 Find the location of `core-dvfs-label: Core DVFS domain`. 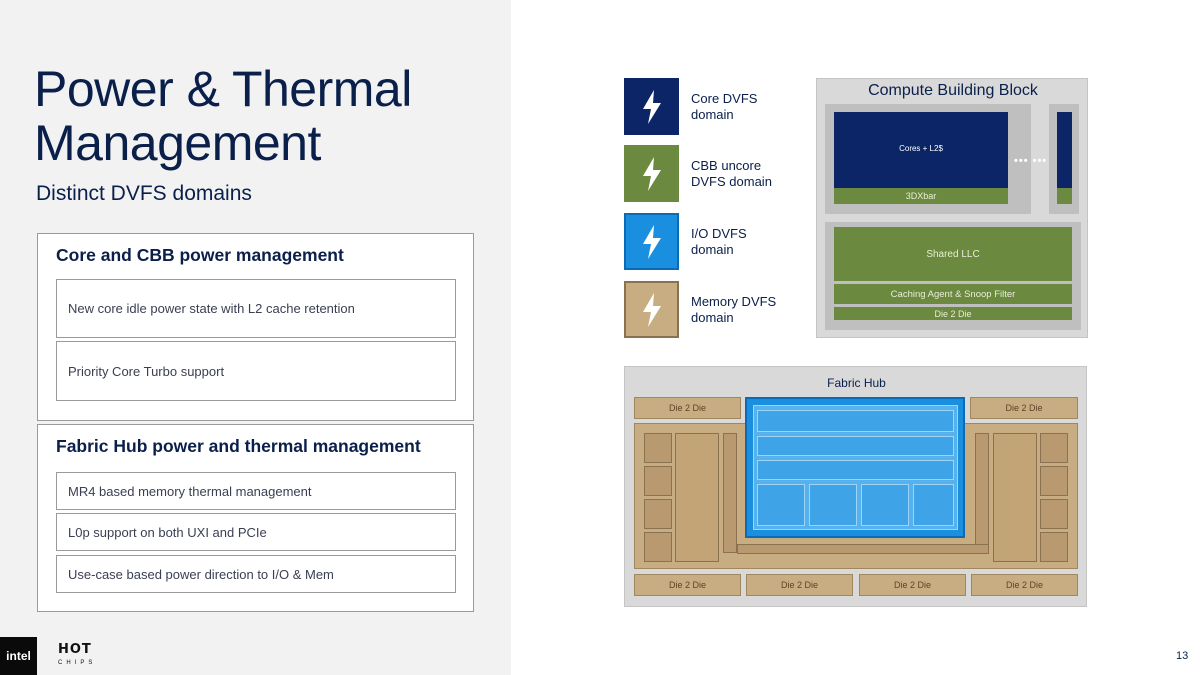

core-dvfs-label: Core DVFS domain is located at coordinates (724, 106).